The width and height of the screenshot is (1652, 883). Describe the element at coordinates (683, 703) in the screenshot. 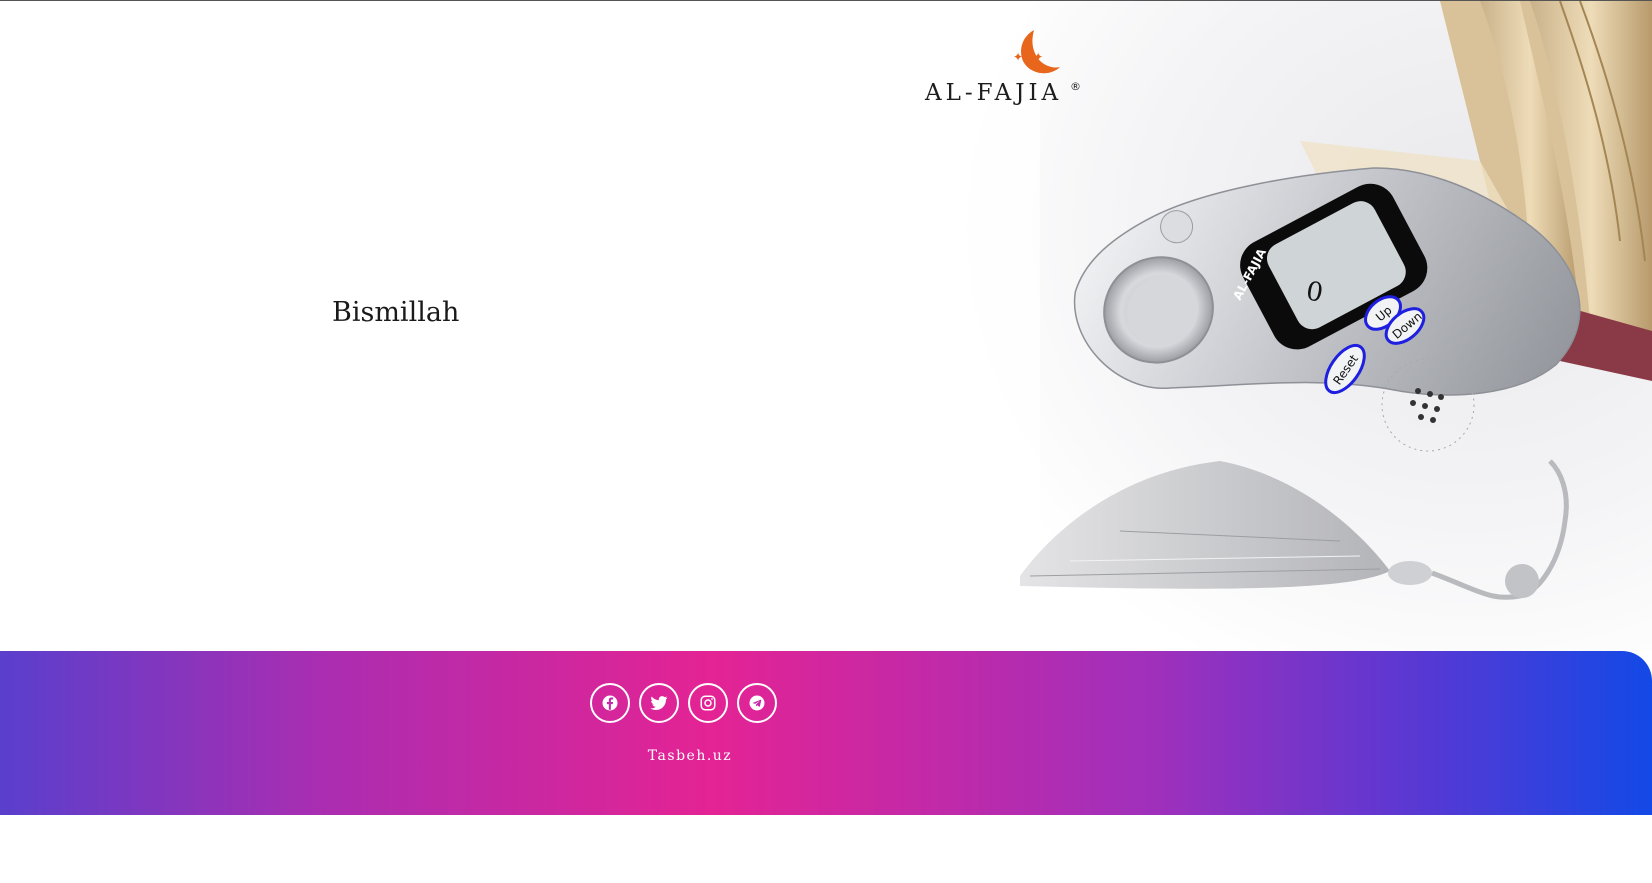

I see `social-links` at that location.